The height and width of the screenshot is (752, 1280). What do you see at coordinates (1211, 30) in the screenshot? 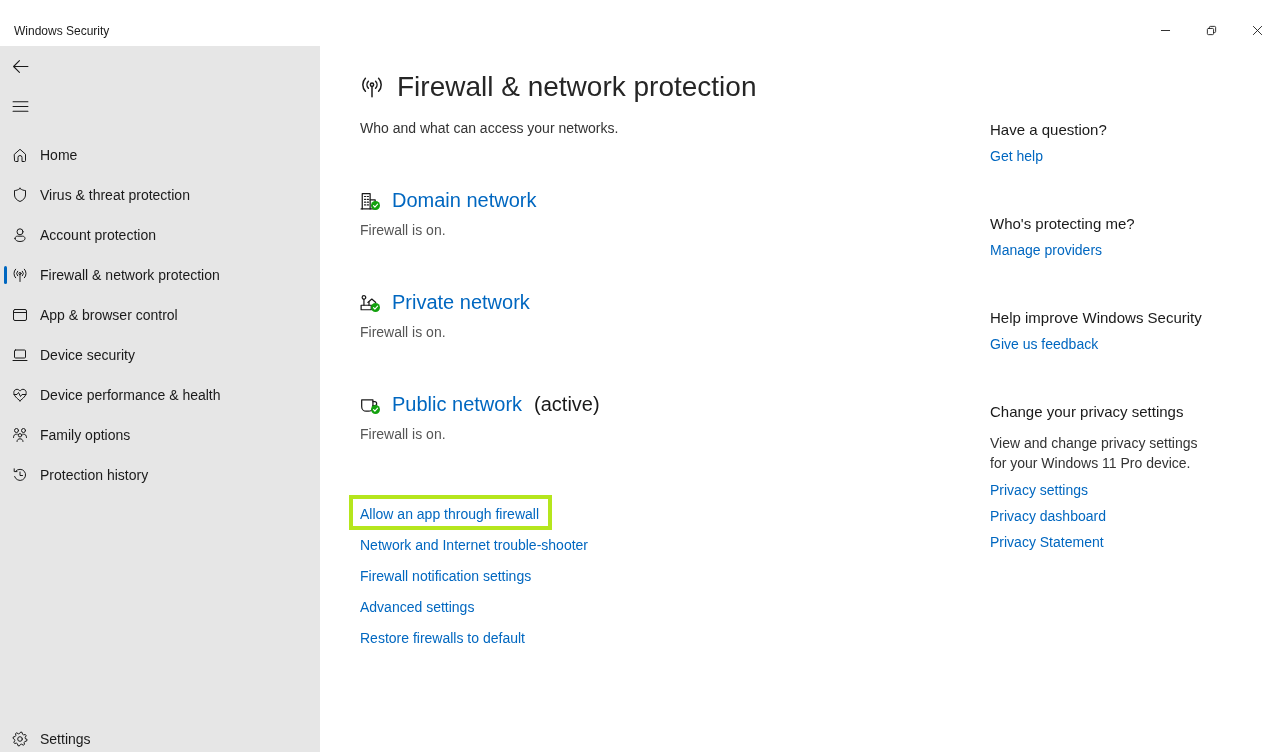
I see `restore-icon` at bounding box center [1211, 30].